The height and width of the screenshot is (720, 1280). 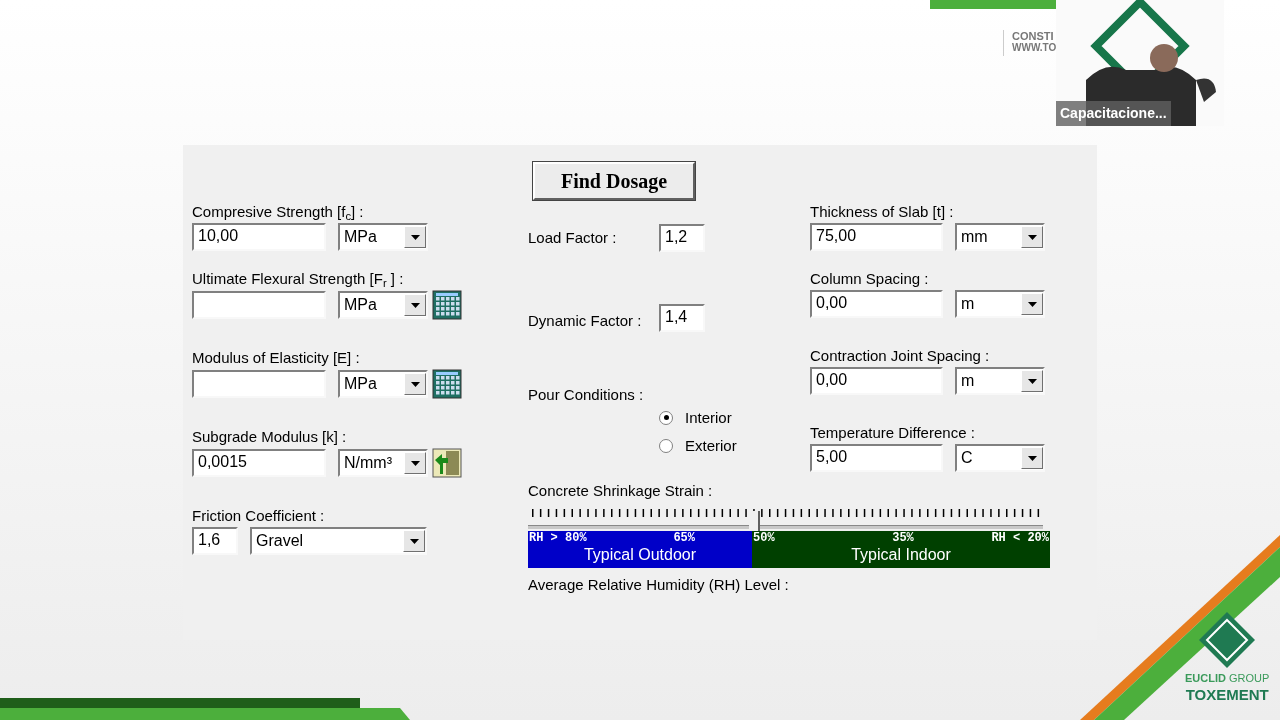 I want to click on field-label: Load Factor :, so click(x=573, y=237).